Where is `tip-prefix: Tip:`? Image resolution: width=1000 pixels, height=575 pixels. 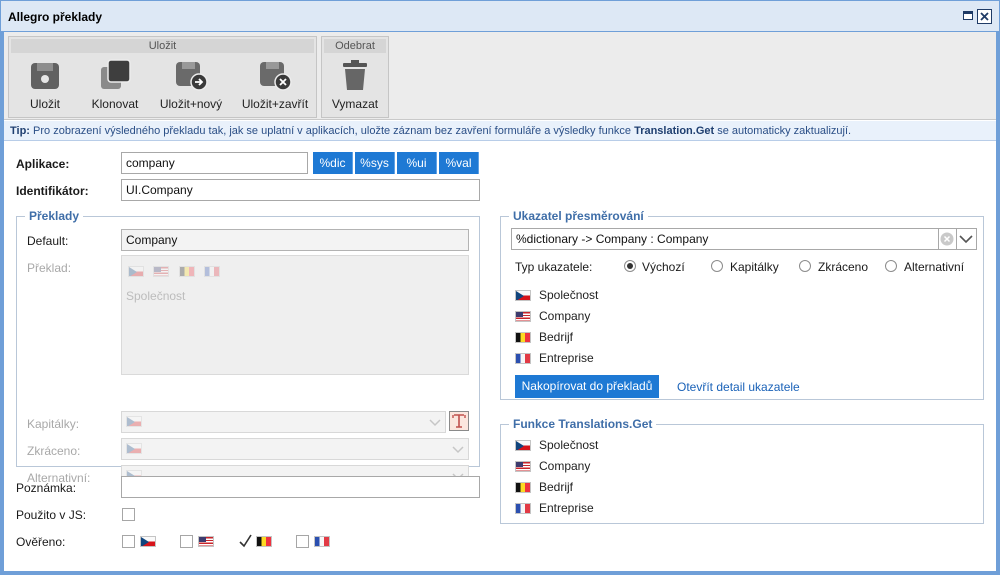 tip-prefix: Tip: is located at coordinates (20, 131).